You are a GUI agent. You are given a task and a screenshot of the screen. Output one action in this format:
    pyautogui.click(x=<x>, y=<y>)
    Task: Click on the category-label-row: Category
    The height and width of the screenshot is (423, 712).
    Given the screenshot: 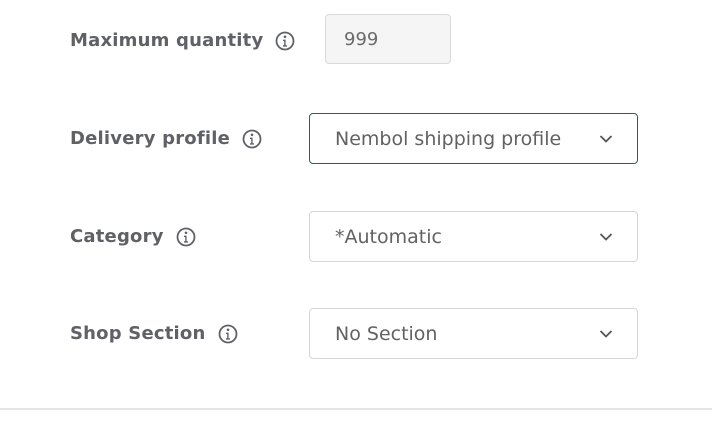 What is the action you would take?
    pyautogui.click(x=133, y=237)
    